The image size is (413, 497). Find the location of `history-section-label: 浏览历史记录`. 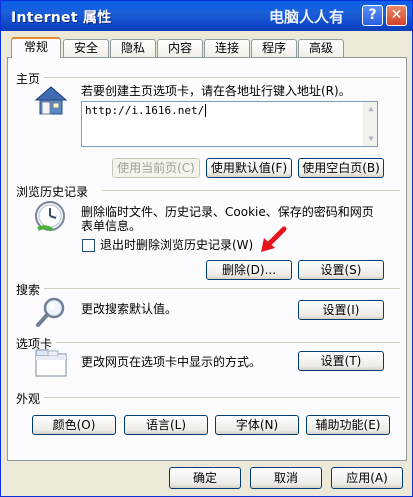

history-section-label: 浏览历史记录 is located at coordinates (52, 192).